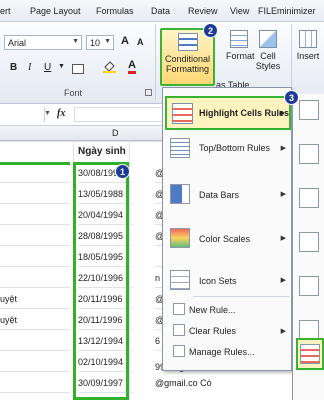 The width and height of the screenshot is (324, 400). What do you see at coordinates (244, 113) in the screenshot?
I see `menu-item-label: Highlight Cells Rules` at bounding box center [244, 113].